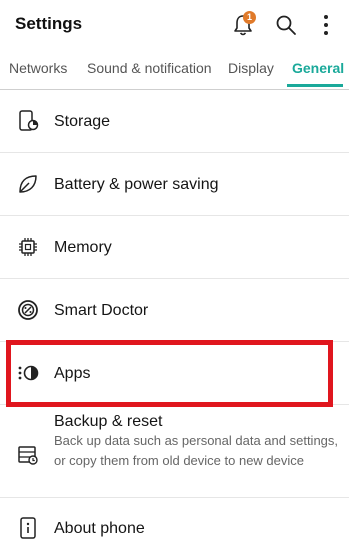 The image size is (349, 560). What do you see at coordinates (174, 25) in the screenshot?
I see `app-header: Settings 1` at bounding box center [174, 25].